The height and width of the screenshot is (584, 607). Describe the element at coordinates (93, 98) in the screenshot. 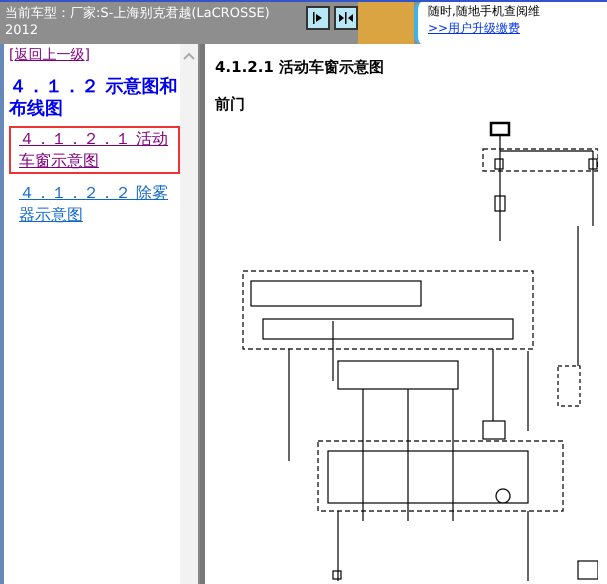

I see `section-heading: ４．１．２ 示意图和布线图` at that location.